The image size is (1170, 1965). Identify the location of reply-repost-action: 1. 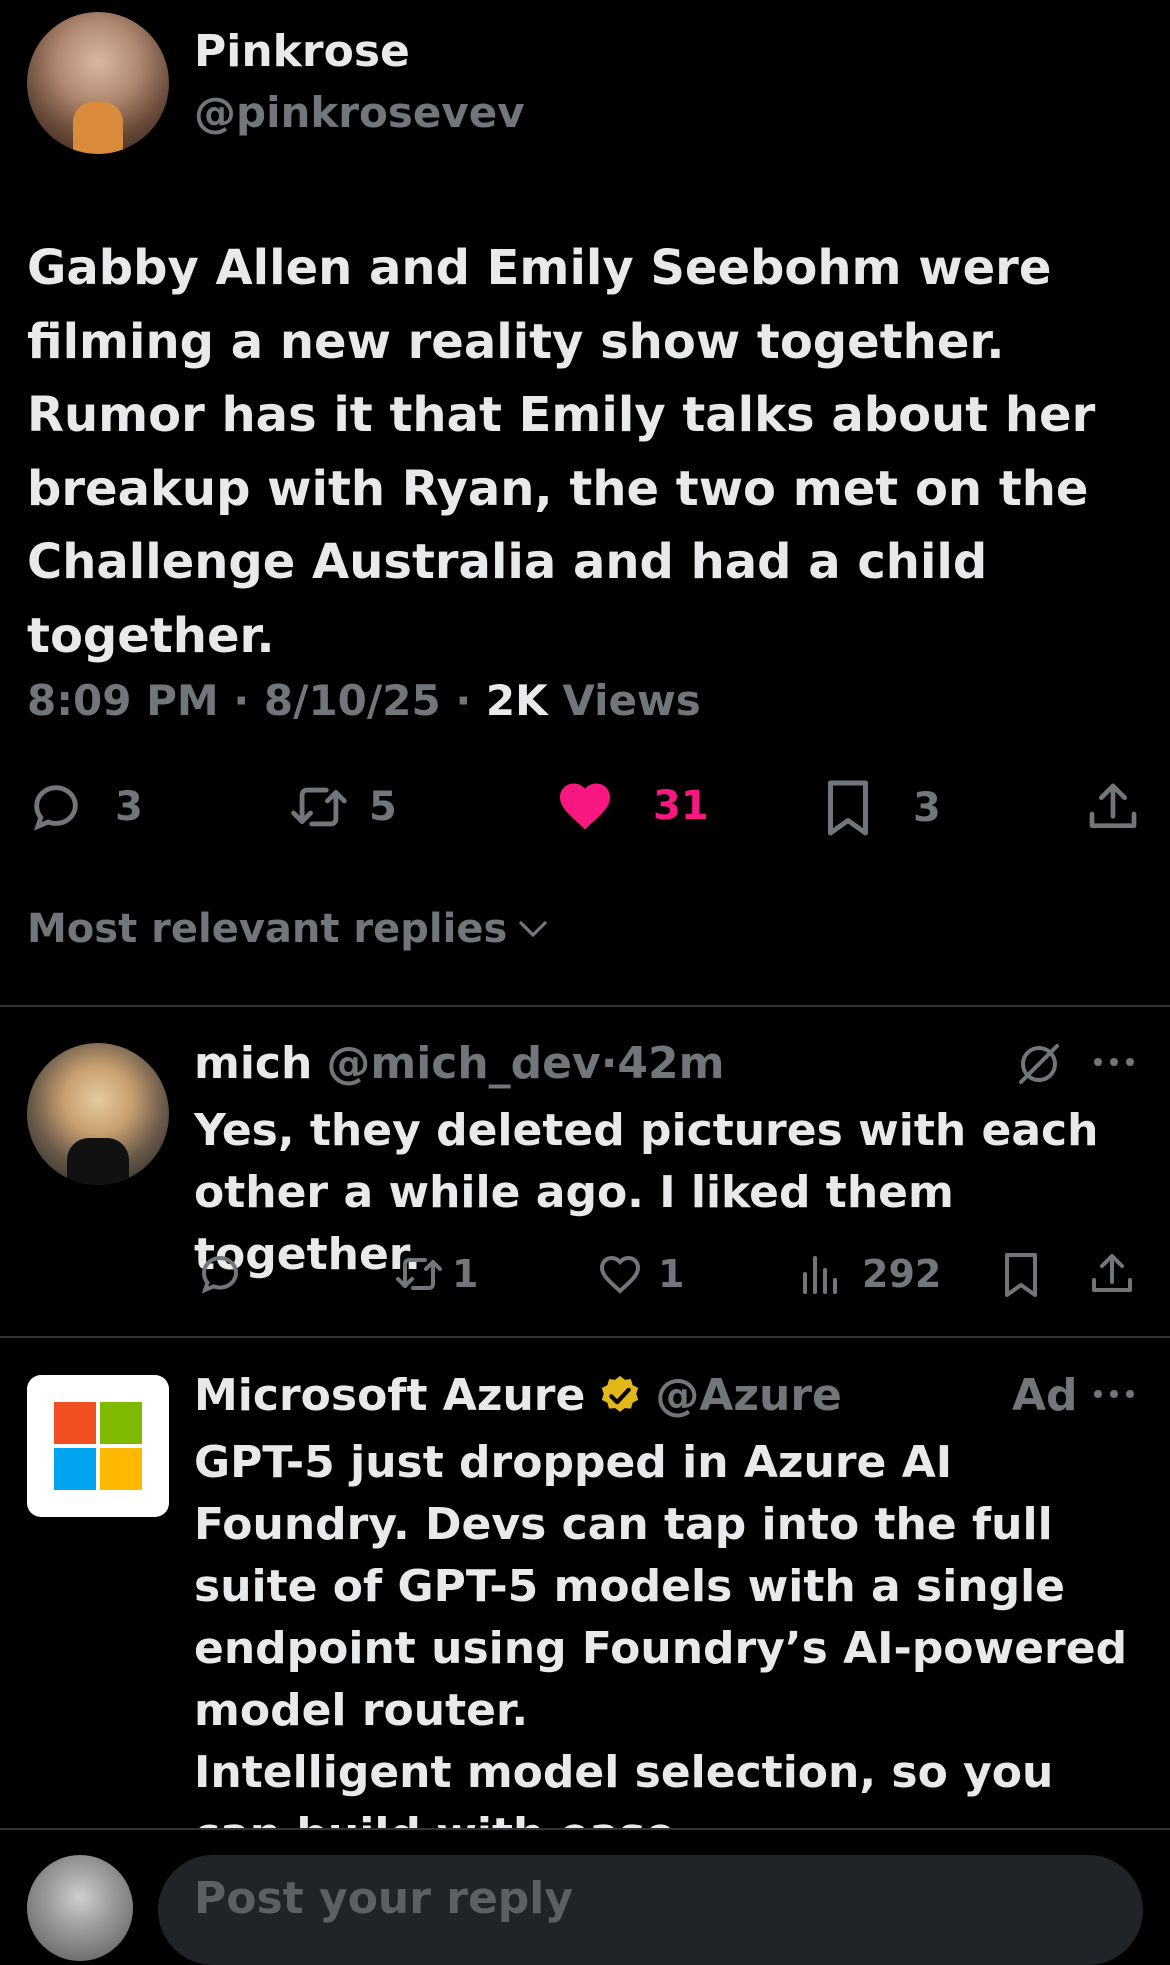
(435, 1274).